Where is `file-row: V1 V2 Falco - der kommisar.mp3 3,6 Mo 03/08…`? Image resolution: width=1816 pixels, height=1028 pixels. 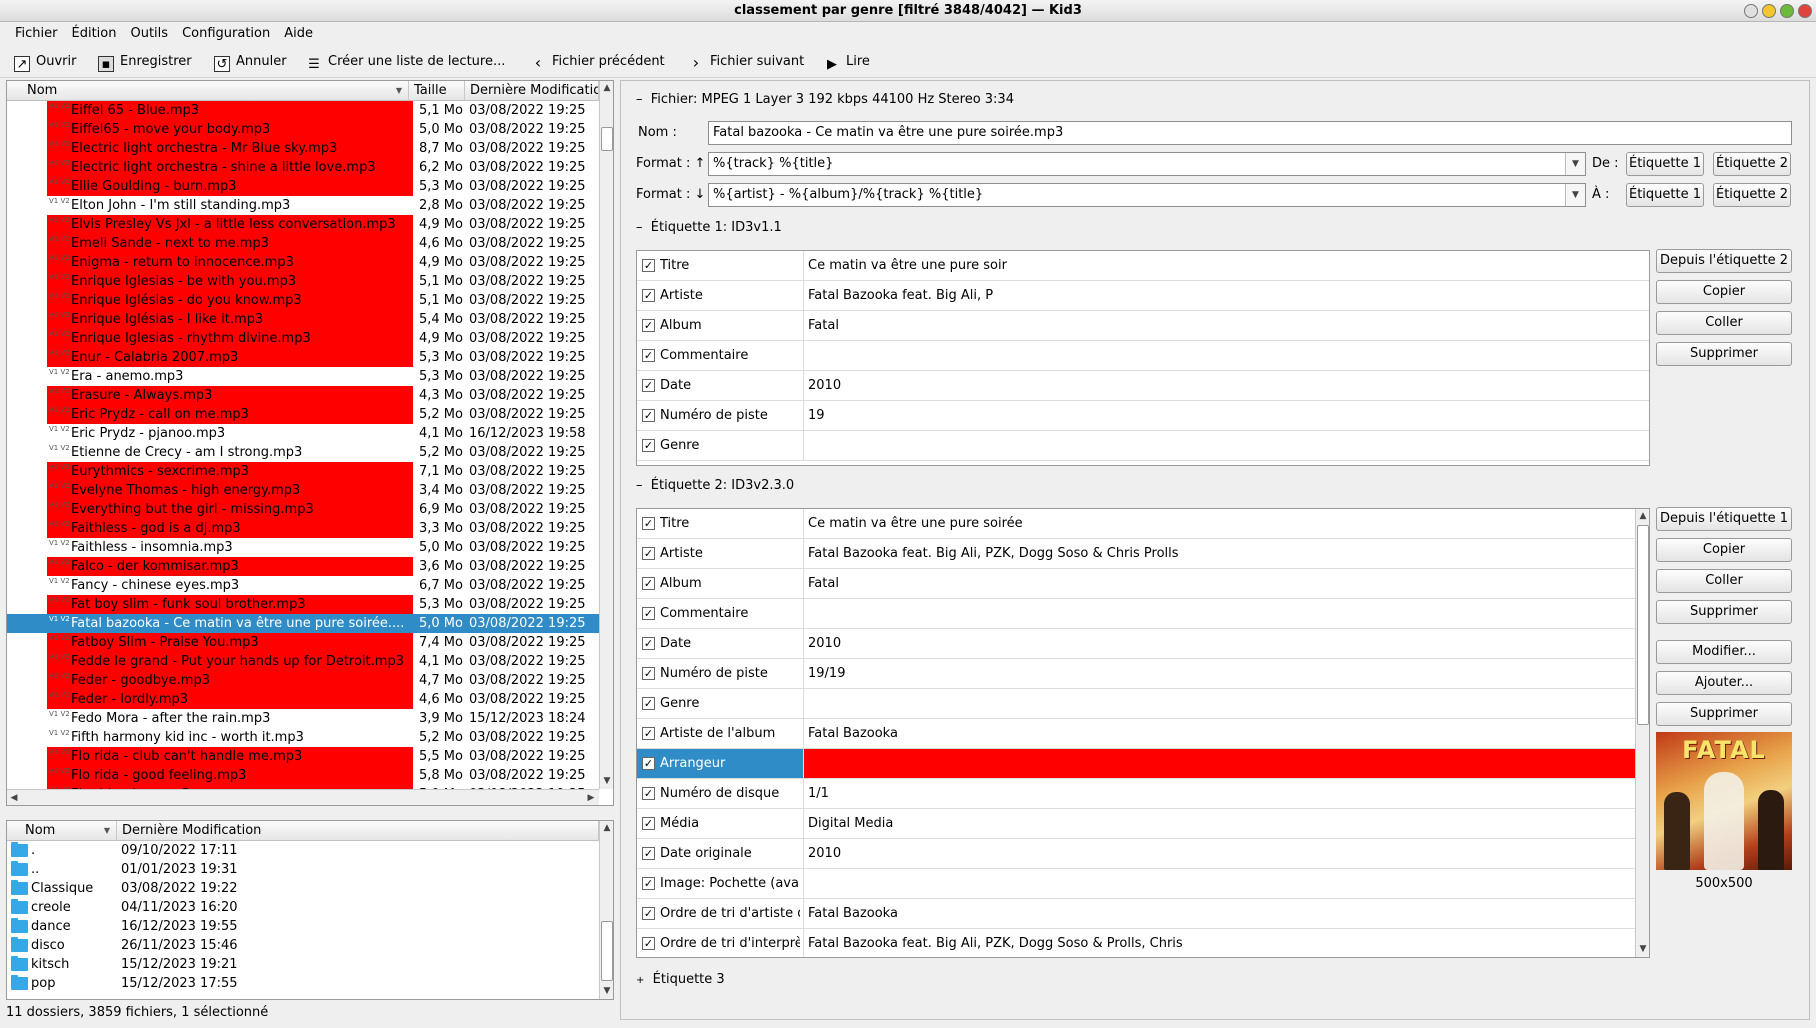
file-row: V1 V2 Falco - der kommisar.mp3 3,6 Mo 03/08… is located at coordinates (303, 566).